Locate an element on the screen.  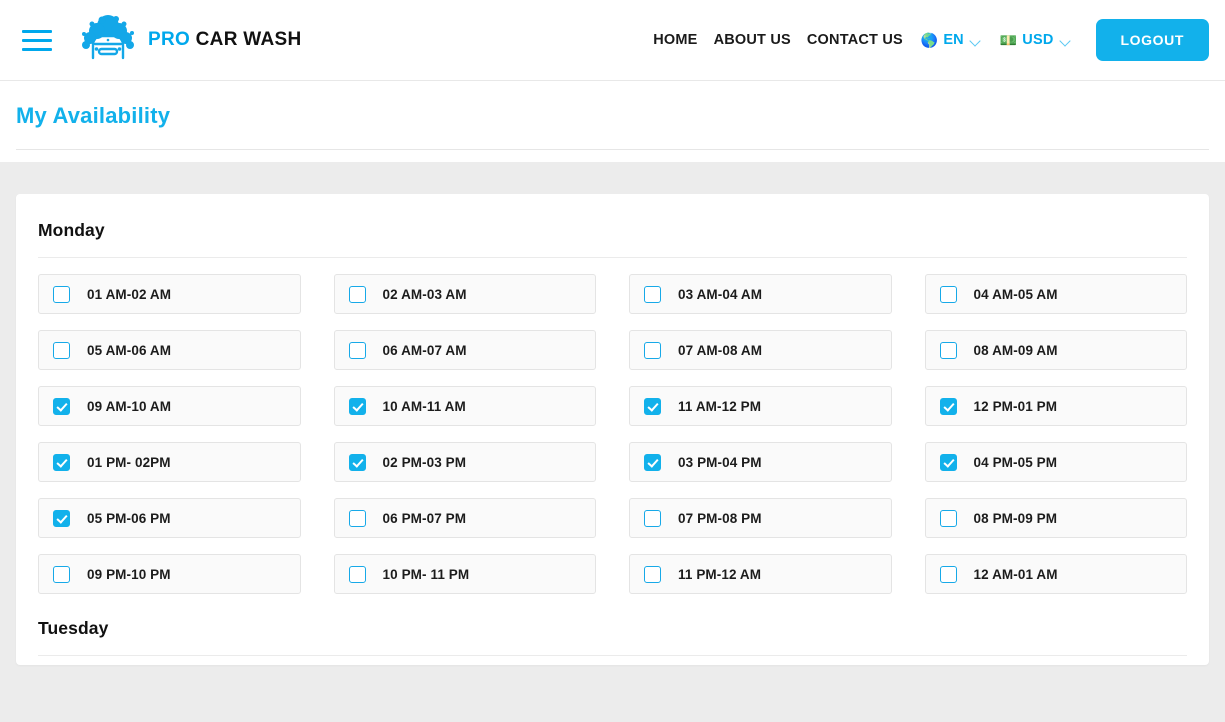
currency-code: USD is located at coordinates (1038, 40).